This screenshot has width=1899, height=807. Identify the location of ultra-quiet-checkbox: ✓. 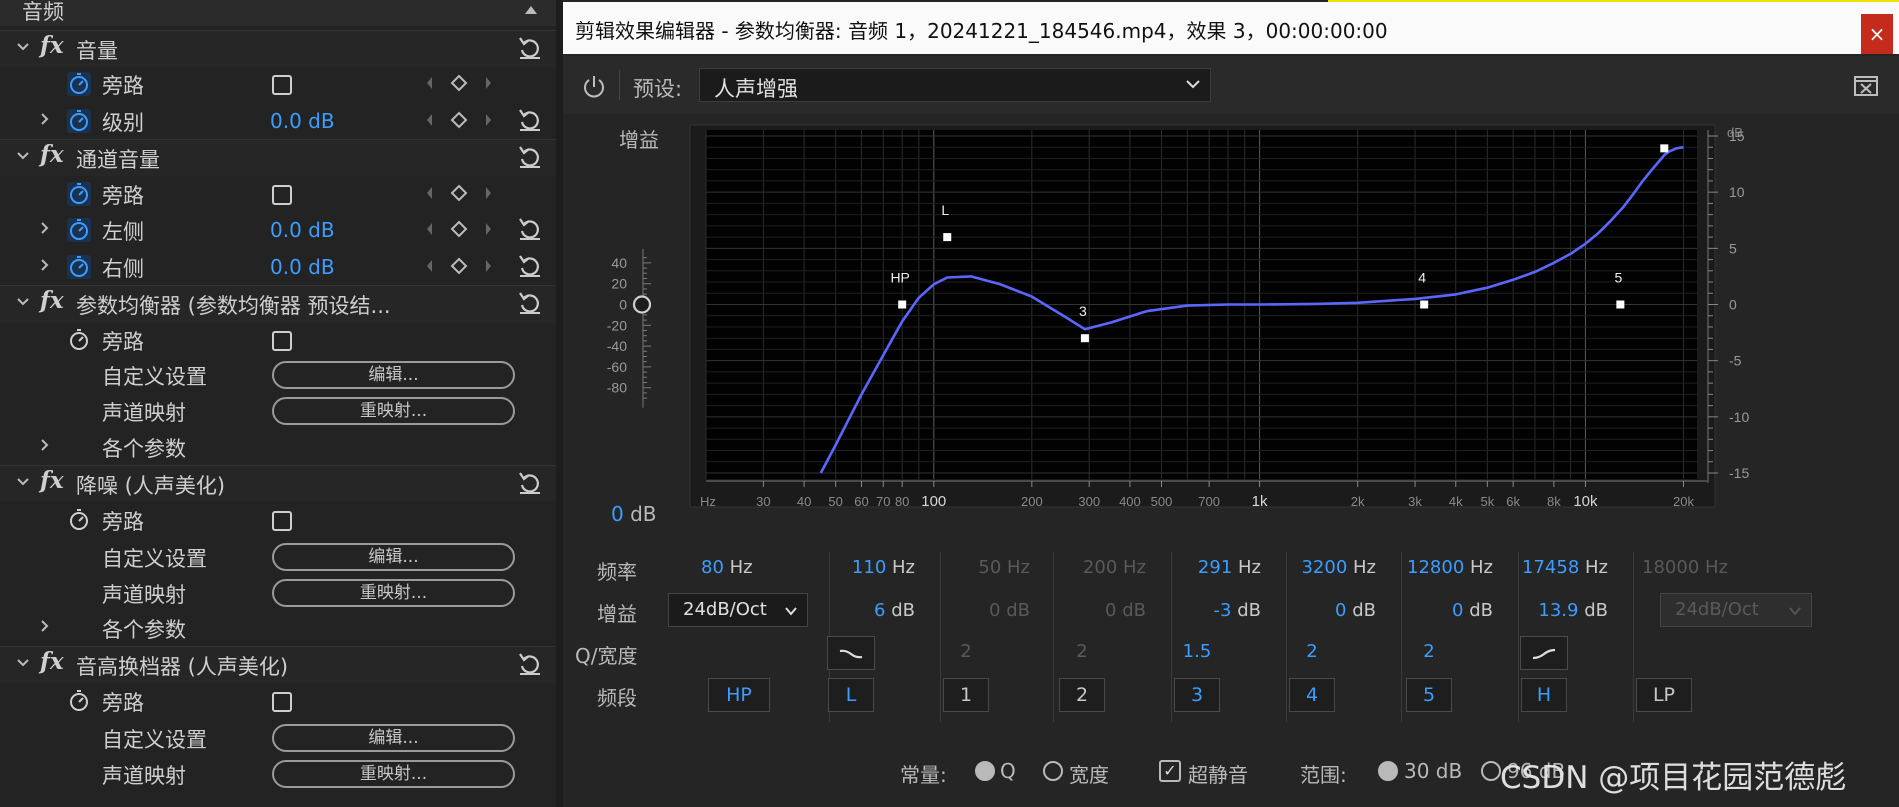
(1170, 771).